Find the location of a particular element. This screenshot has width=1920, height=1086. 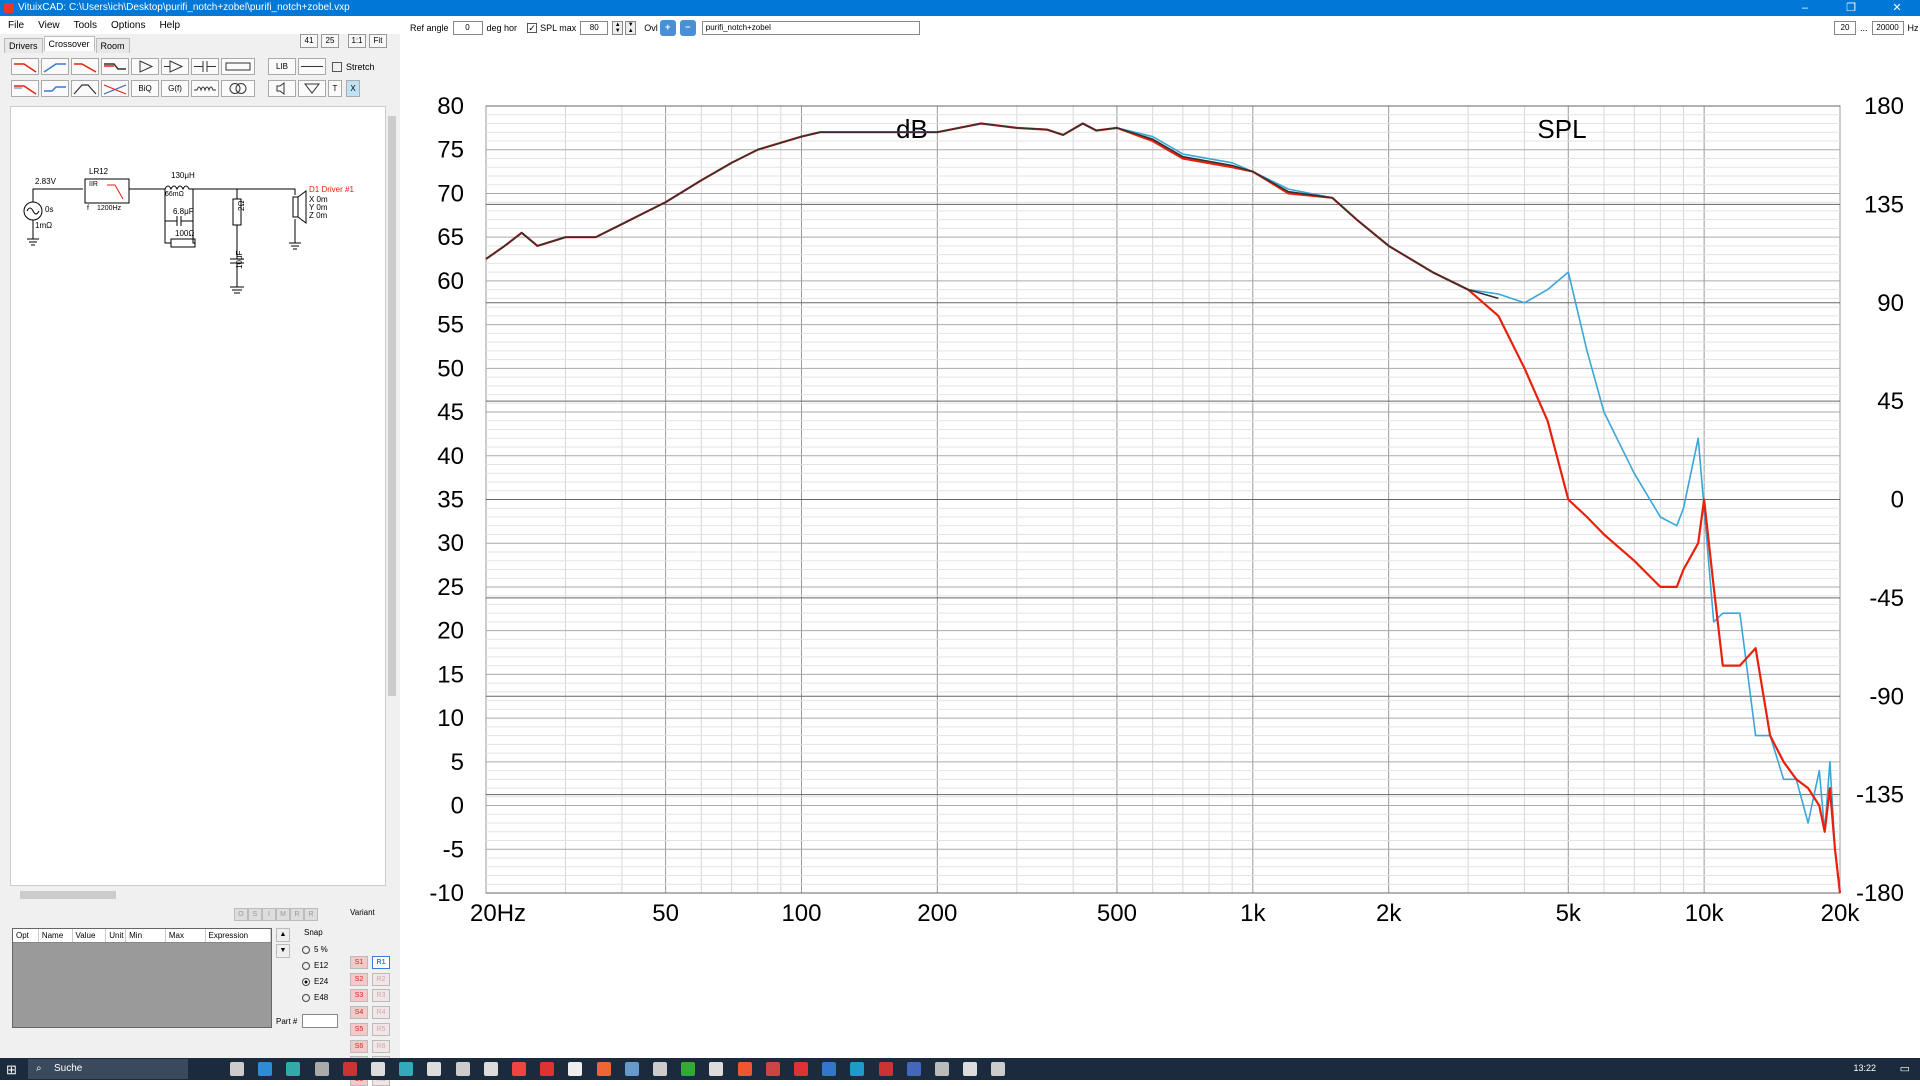

task-view-icon is located at coordinates (237, 1069).